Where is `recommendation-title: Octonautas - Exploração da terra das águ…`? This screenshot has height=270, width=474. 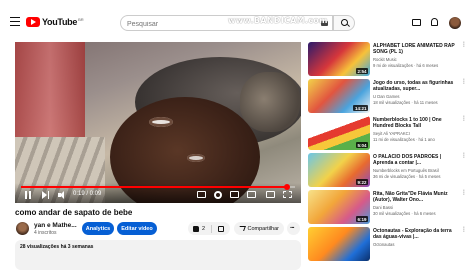 recommendation-title: Octonautas - Exploração da terra das águ… is located at coordinates (416, 234).